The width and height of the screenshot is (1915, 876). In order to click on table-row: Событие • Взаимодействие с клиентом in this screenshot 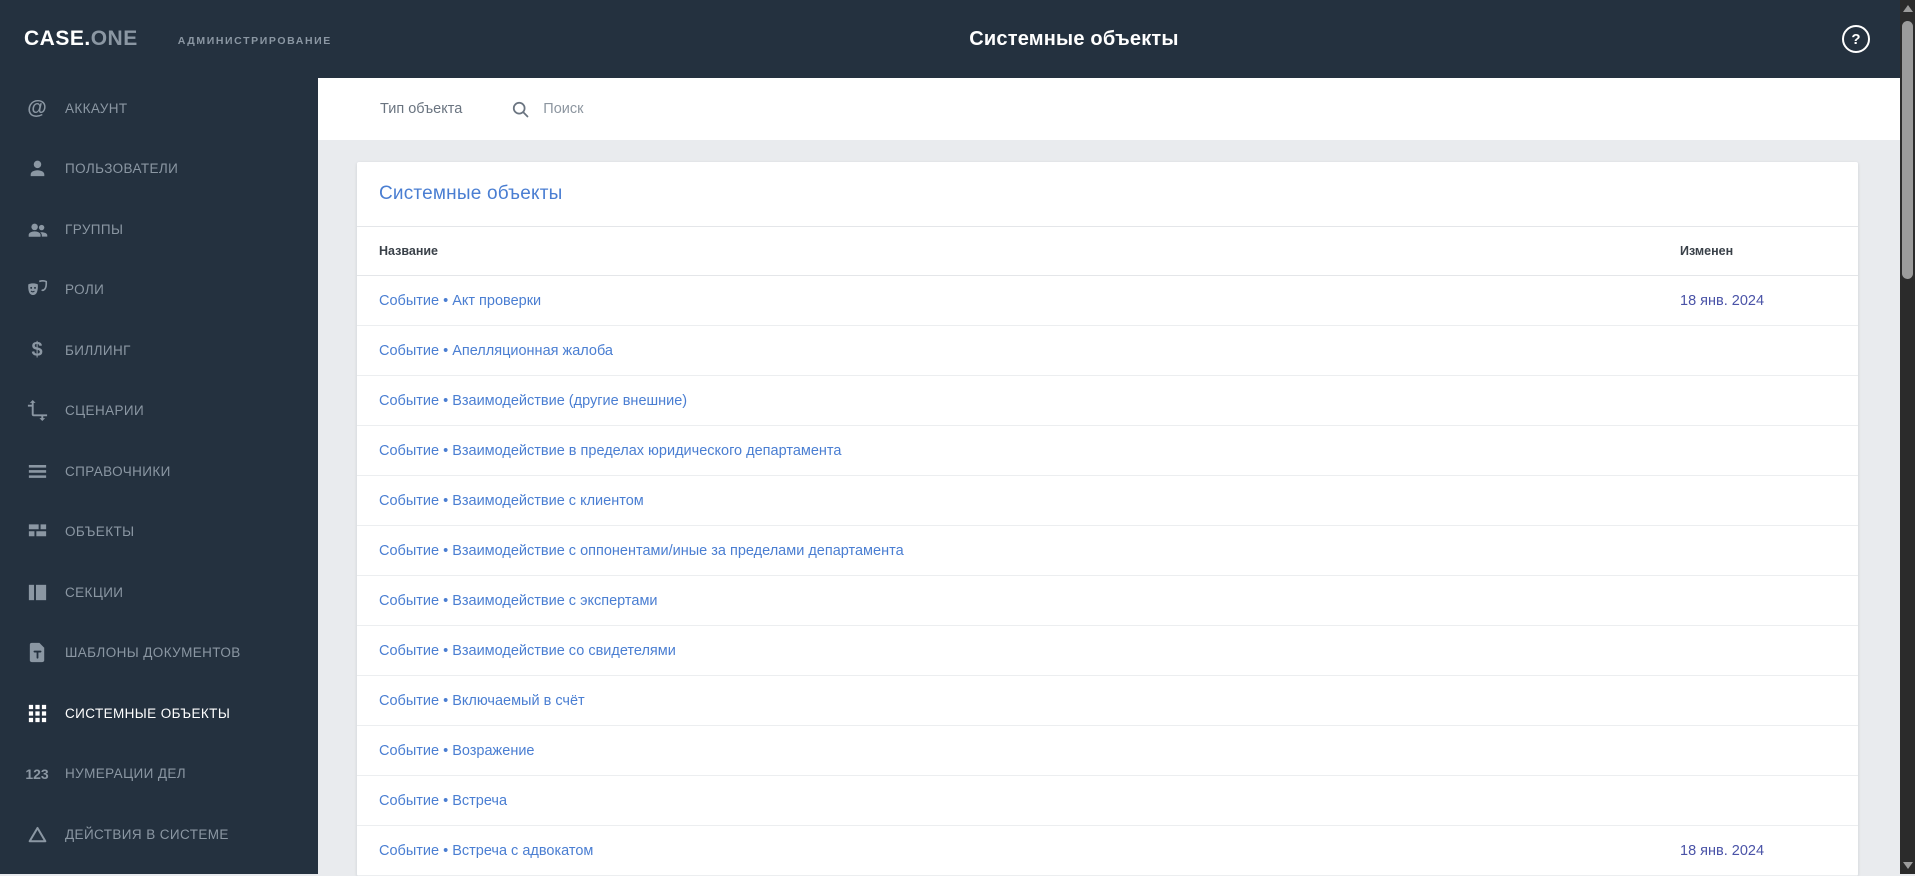, I will do `click(1107, 501)`.